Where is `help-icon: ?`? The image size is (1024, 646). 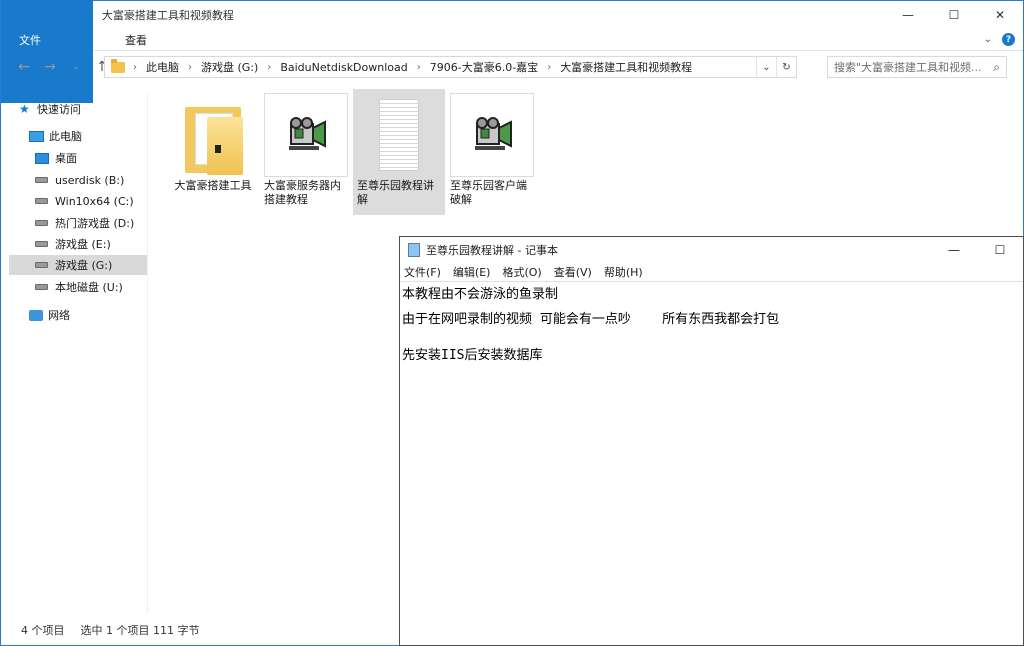 help-icon: ? is located at coordinates (1008, 39).